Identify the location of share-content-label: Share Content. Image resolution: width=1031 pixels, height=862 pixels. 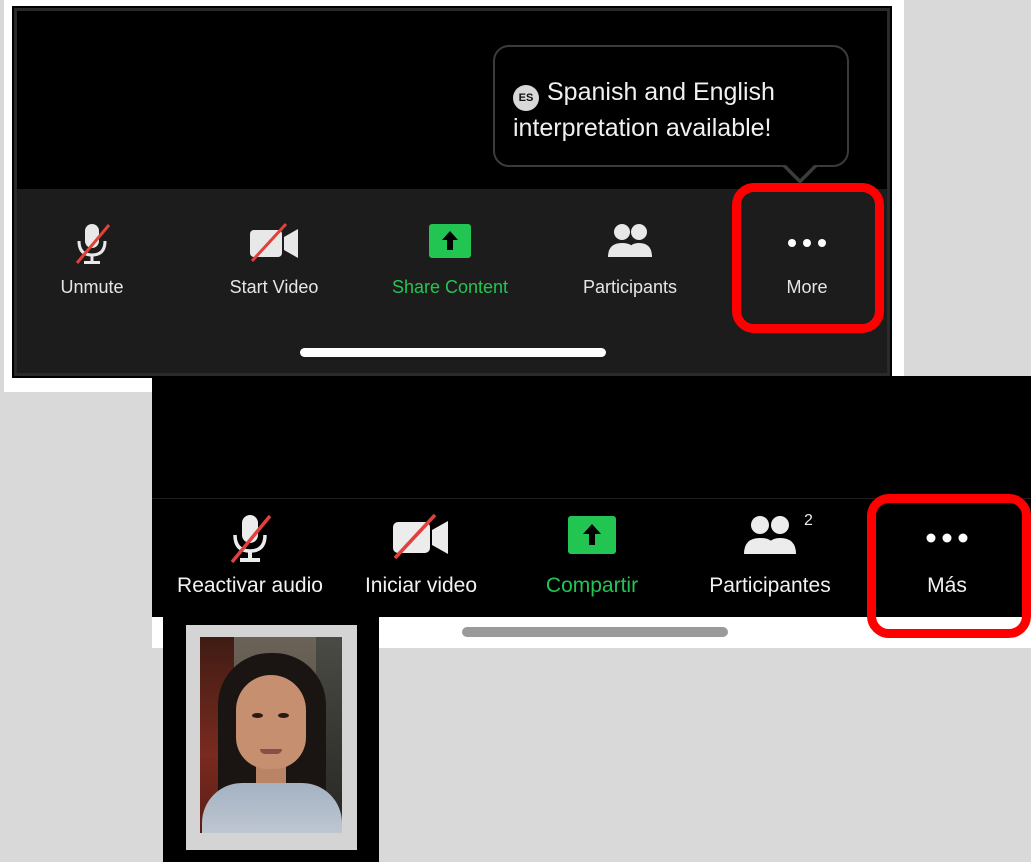
(450, 287).